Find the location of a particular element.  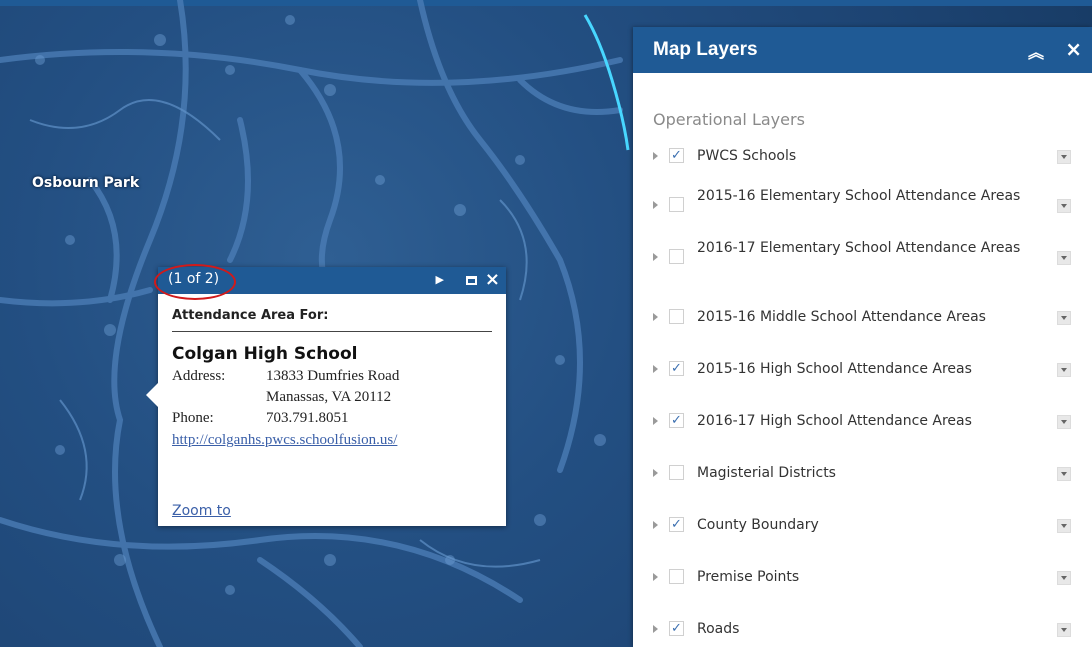

double-chevron-up-icon: ︽ is located at coordinates (1036, 51).